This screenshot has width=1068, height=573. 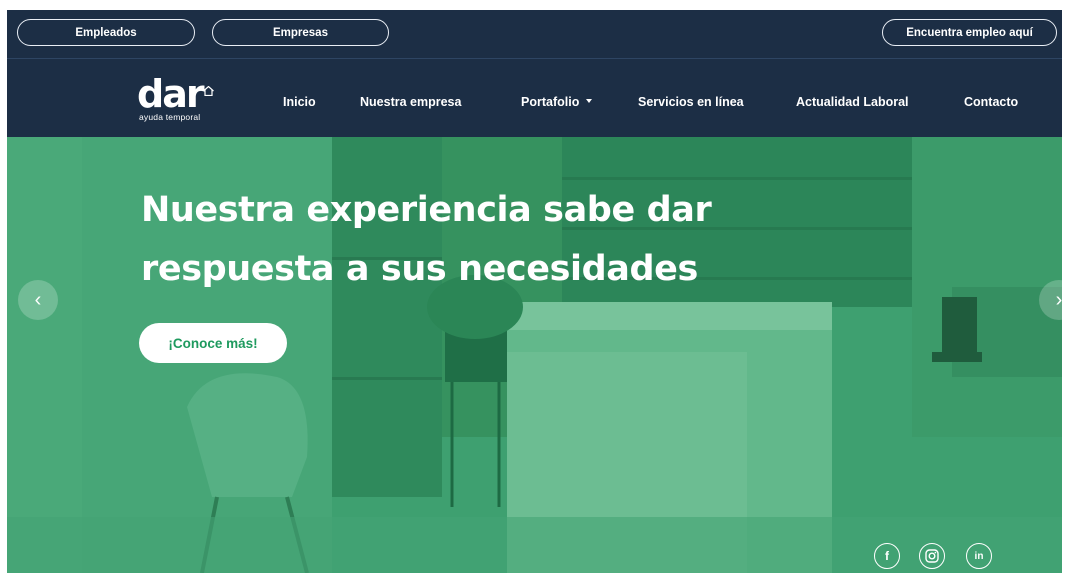 I want to click on empresas-button: Empresas, so click(x=300, y=32).